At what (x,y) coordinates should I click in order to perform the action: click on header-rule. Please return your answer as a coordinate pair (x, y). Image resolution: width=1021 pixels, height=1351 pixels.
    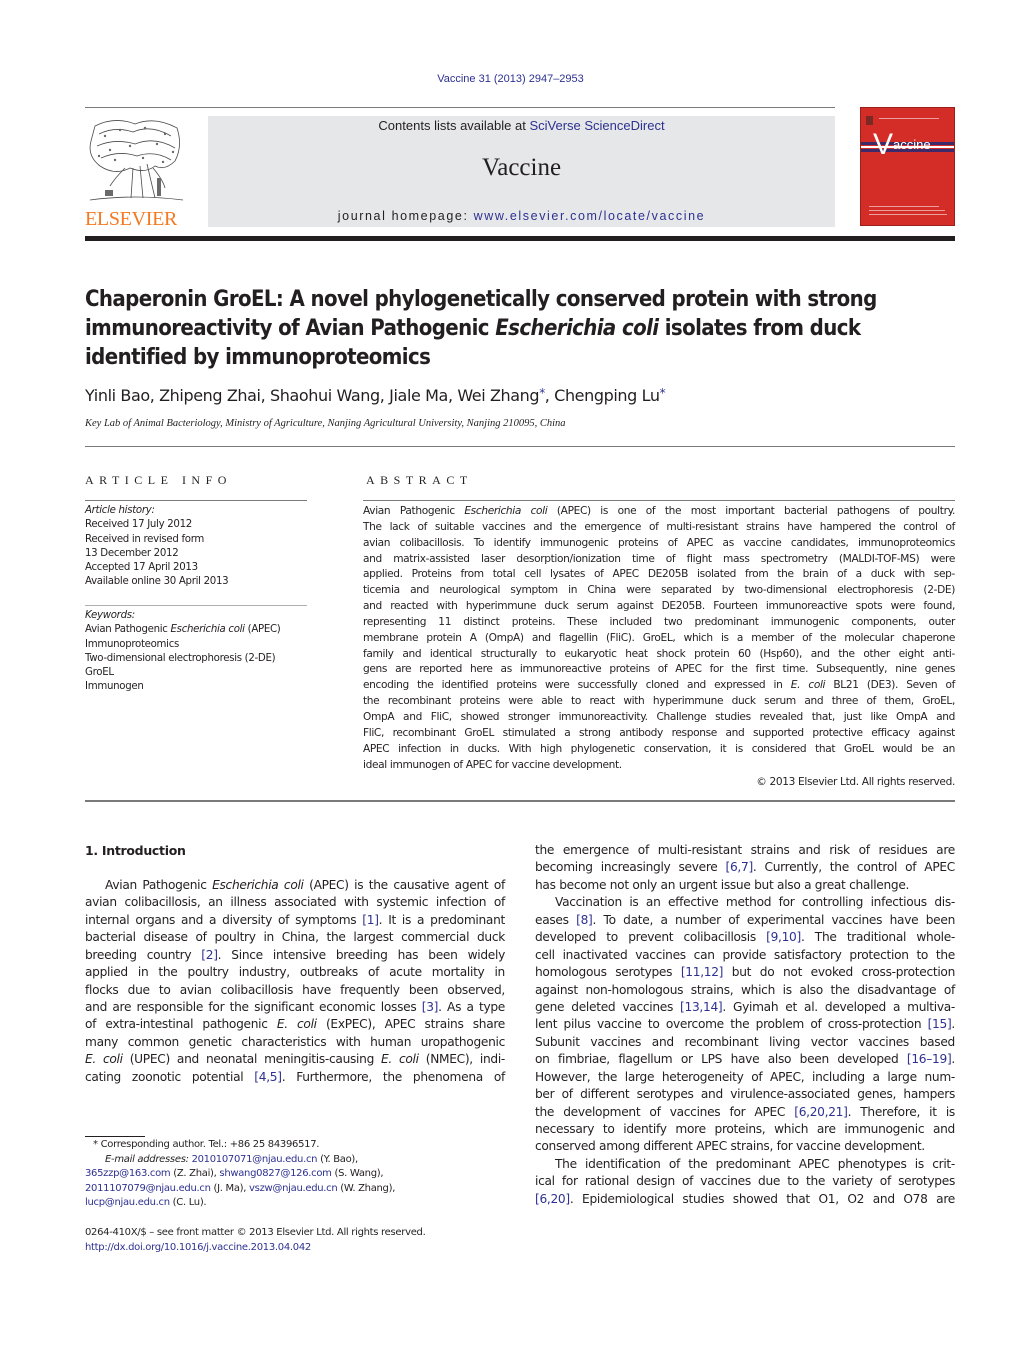
    Looking at the image, I should click on (460, 107).